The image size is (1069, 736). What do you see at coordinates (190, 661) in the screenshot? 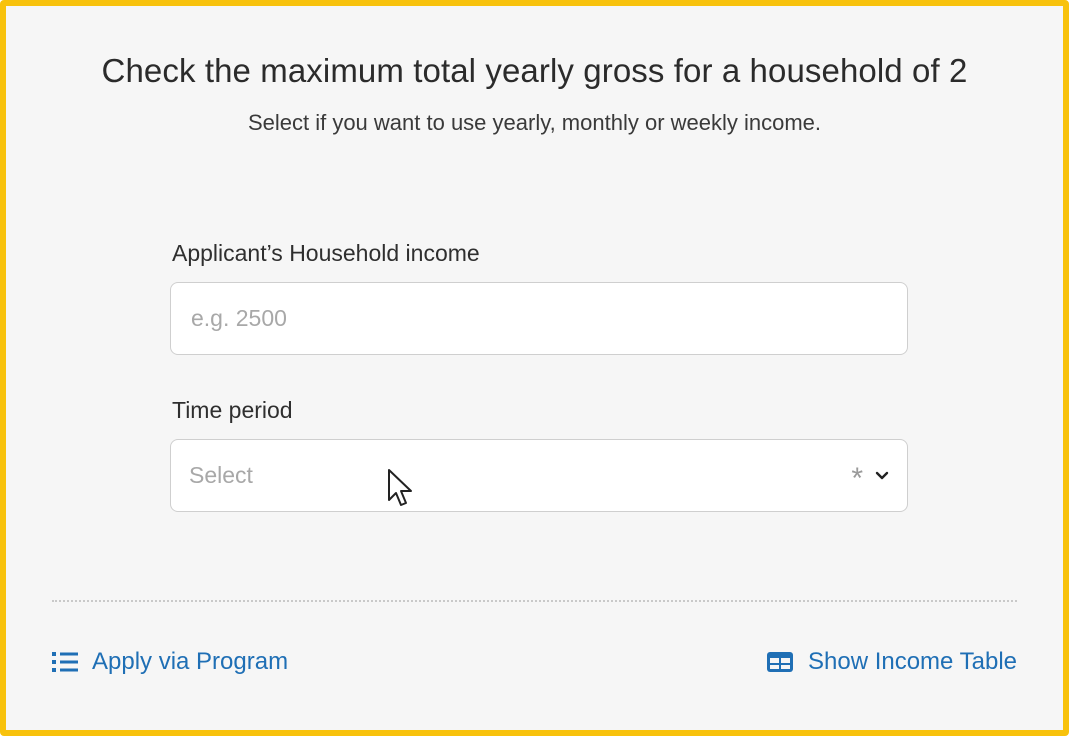
I see `apply-via-program-label: Apply via Program` at bounding box center [190, 661].